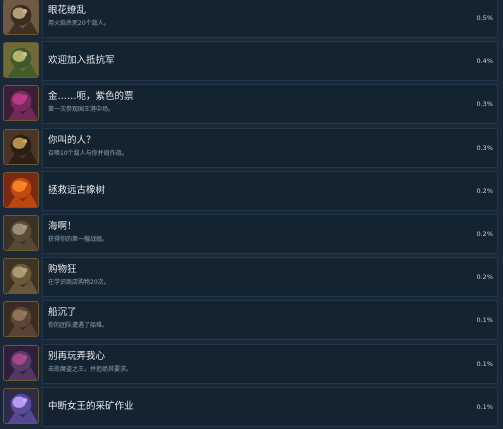 The width and height of the screenshot is (503, 429). I want to click on achievement-panel: 拯救远古橡树 0.2%, so click(270, 190).